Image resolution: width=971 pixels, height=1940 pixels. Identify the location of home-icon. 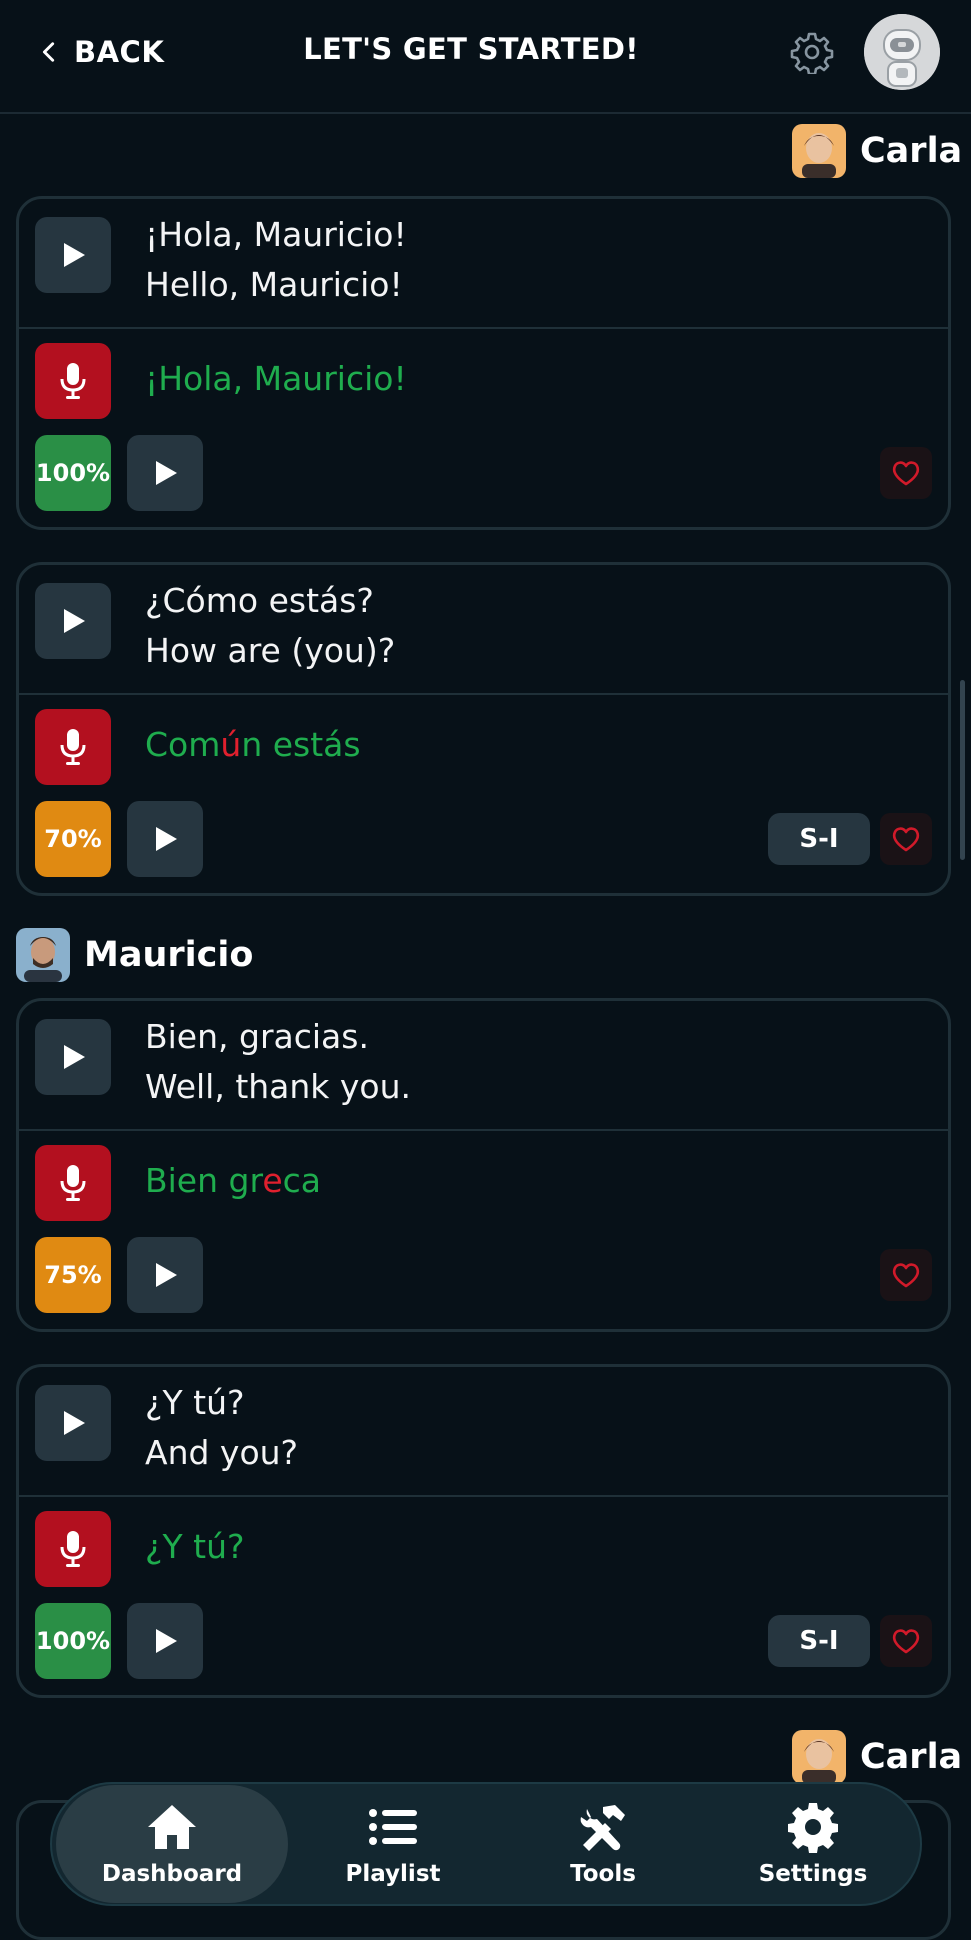
(172, 1827).